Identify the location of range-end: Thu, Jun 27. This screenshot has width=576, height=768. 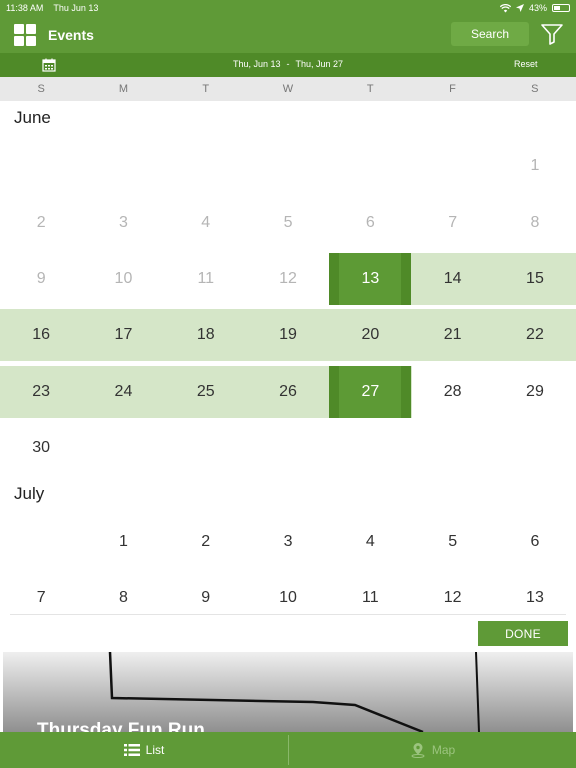
(319, 64).